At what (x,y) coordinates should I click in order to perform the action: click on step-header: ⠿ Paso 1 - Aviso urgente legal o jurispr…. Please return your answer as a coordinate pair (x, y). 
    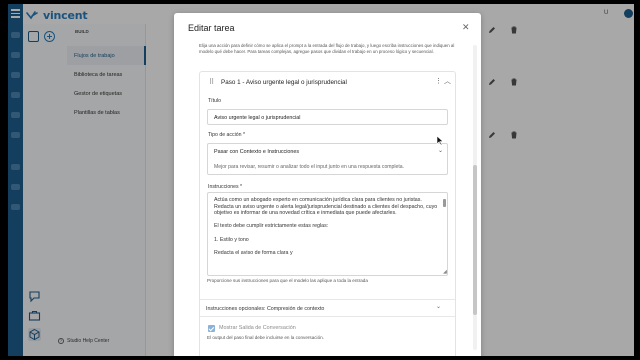
    Looking at the image, I should click on (330, 81).